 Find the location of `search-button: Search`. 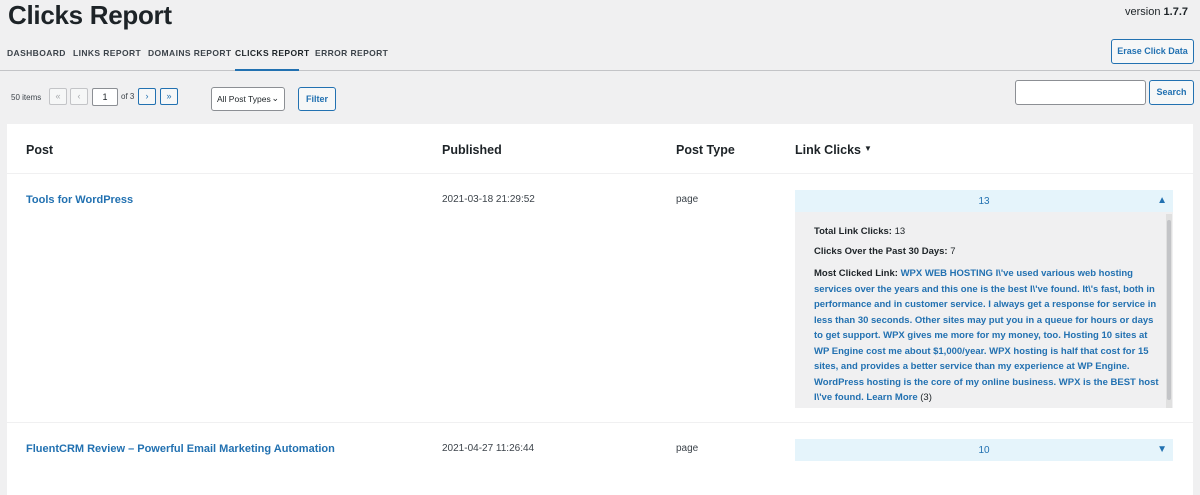

search-button: Search is located at coordinates (1171, 92).